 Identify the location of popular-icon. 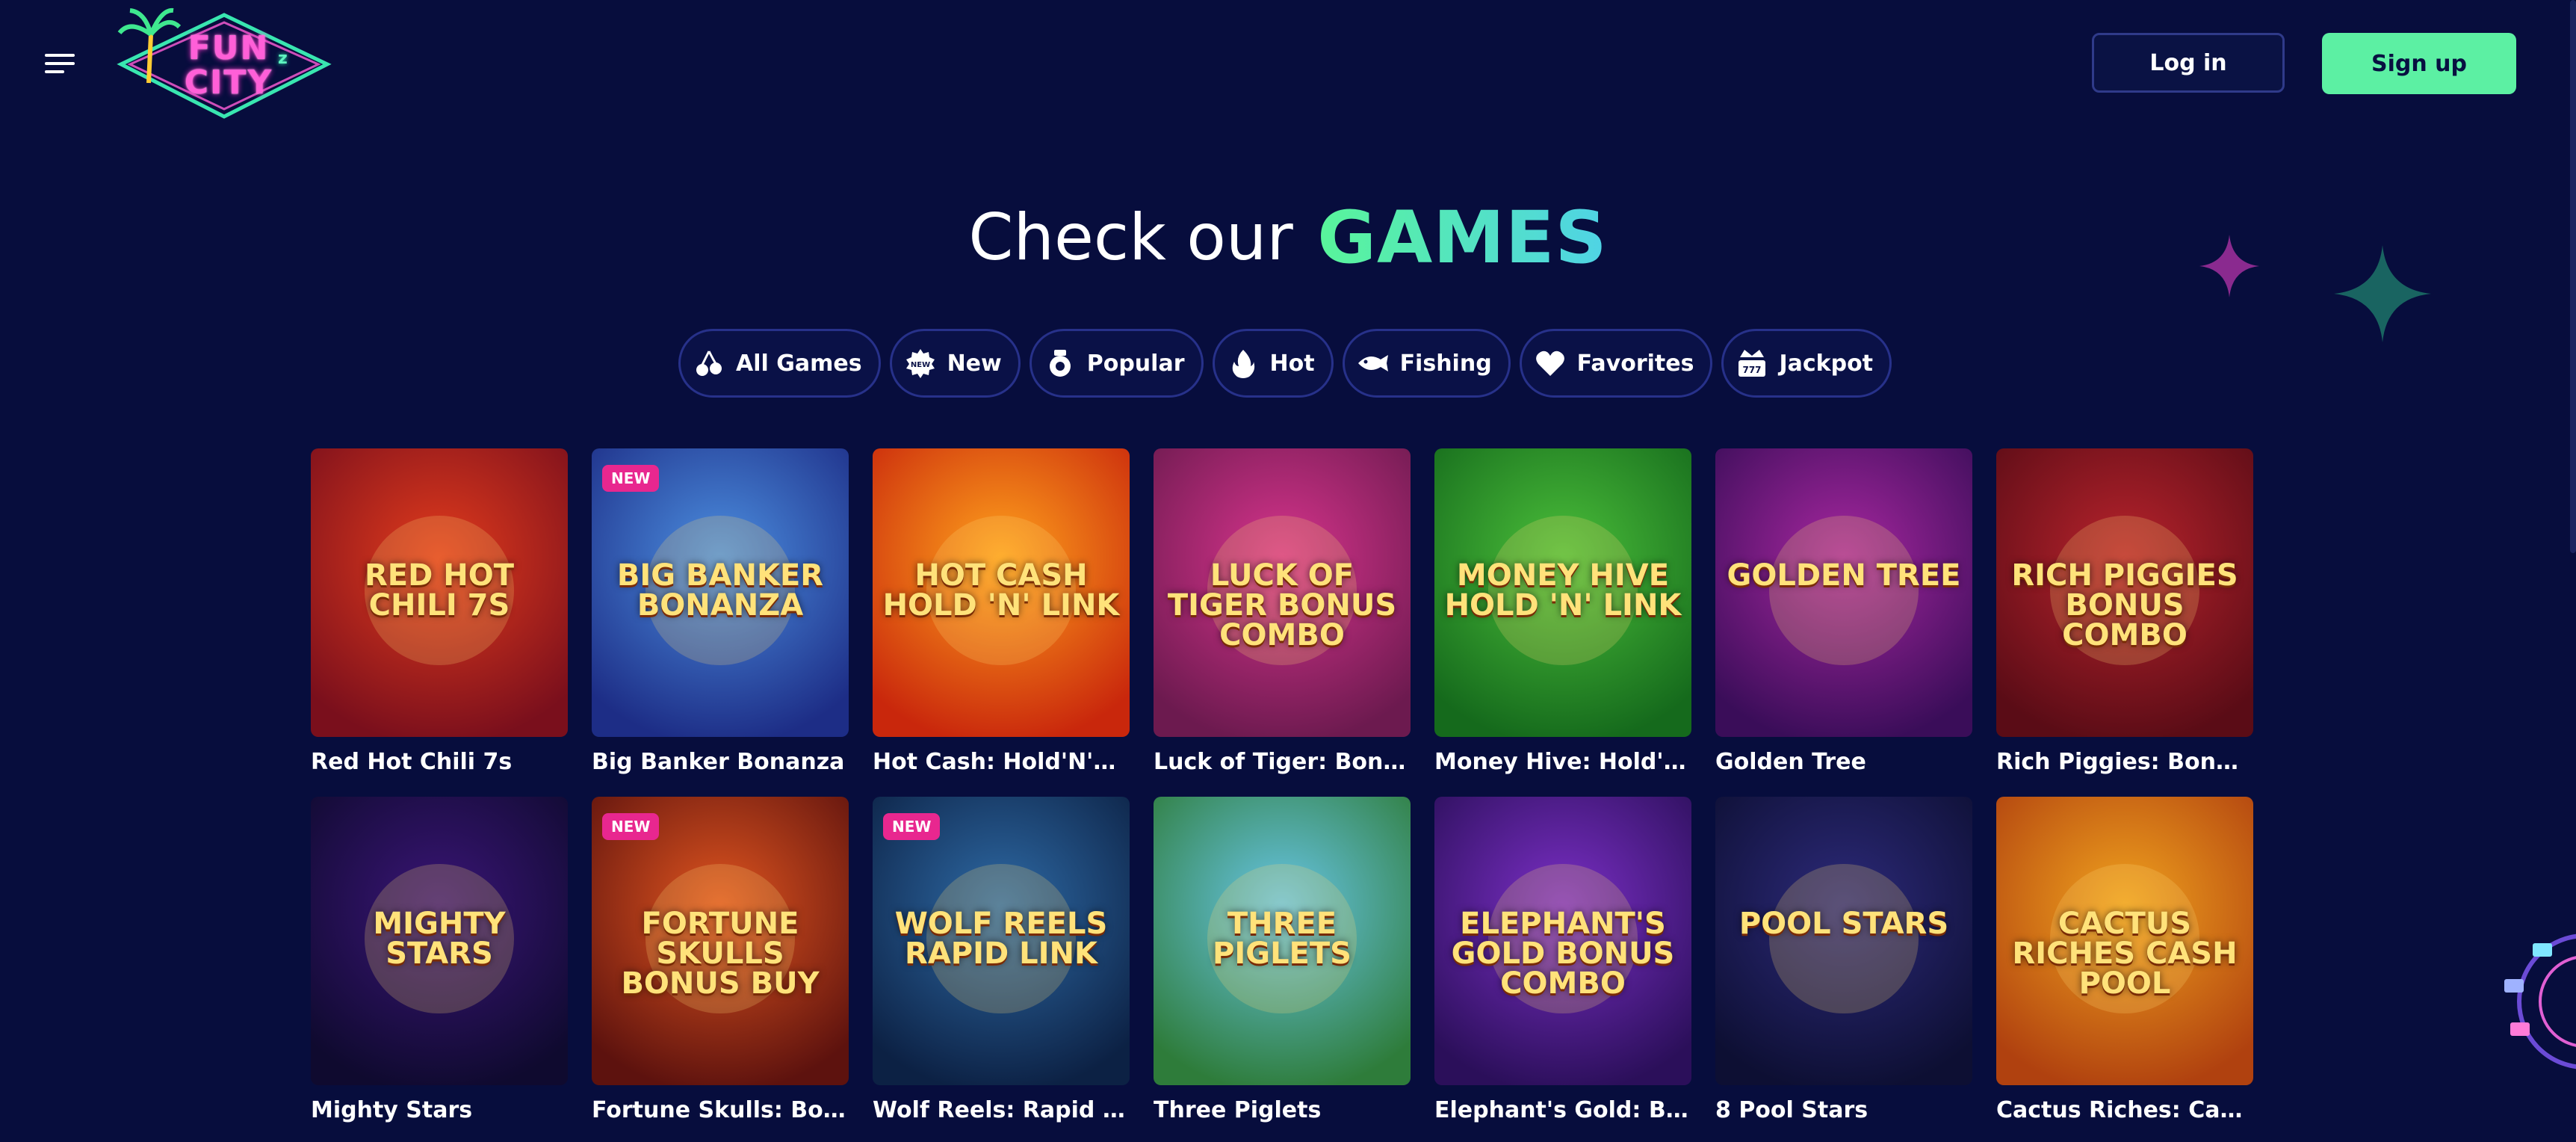
(1060, 364).